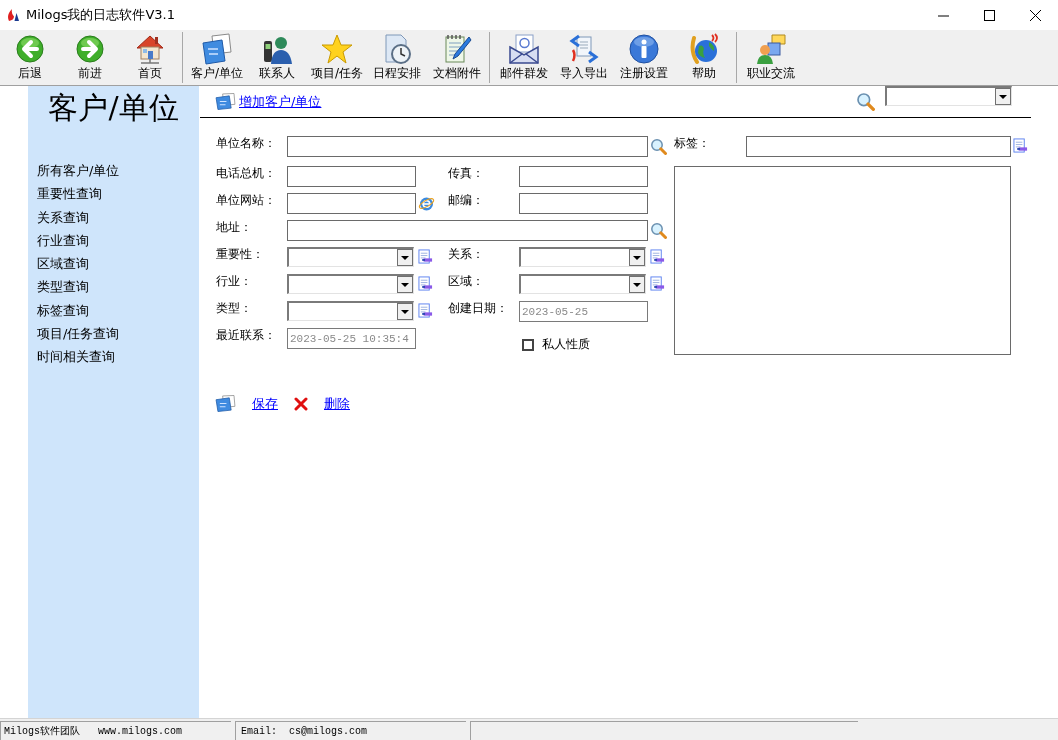 The image size is (1058, 740). What do you see at coordinates (337, 404) in the screenshot?
I see `delete-link: 删除` at bounding box center [337, 404].